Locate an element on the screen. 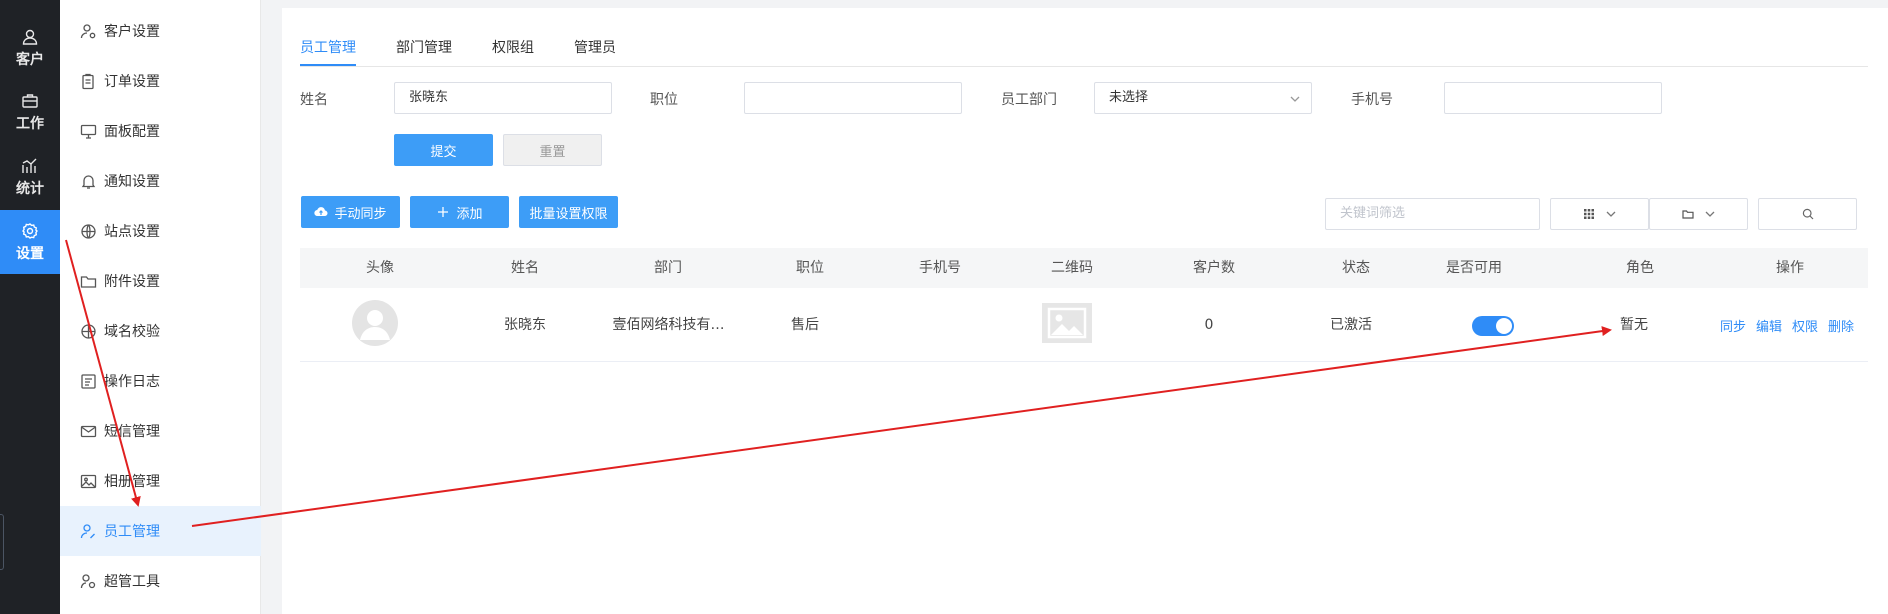 This screenshot has height=614, width=1888. cell-role: 暂无 is located at coordinates (1634, 325).